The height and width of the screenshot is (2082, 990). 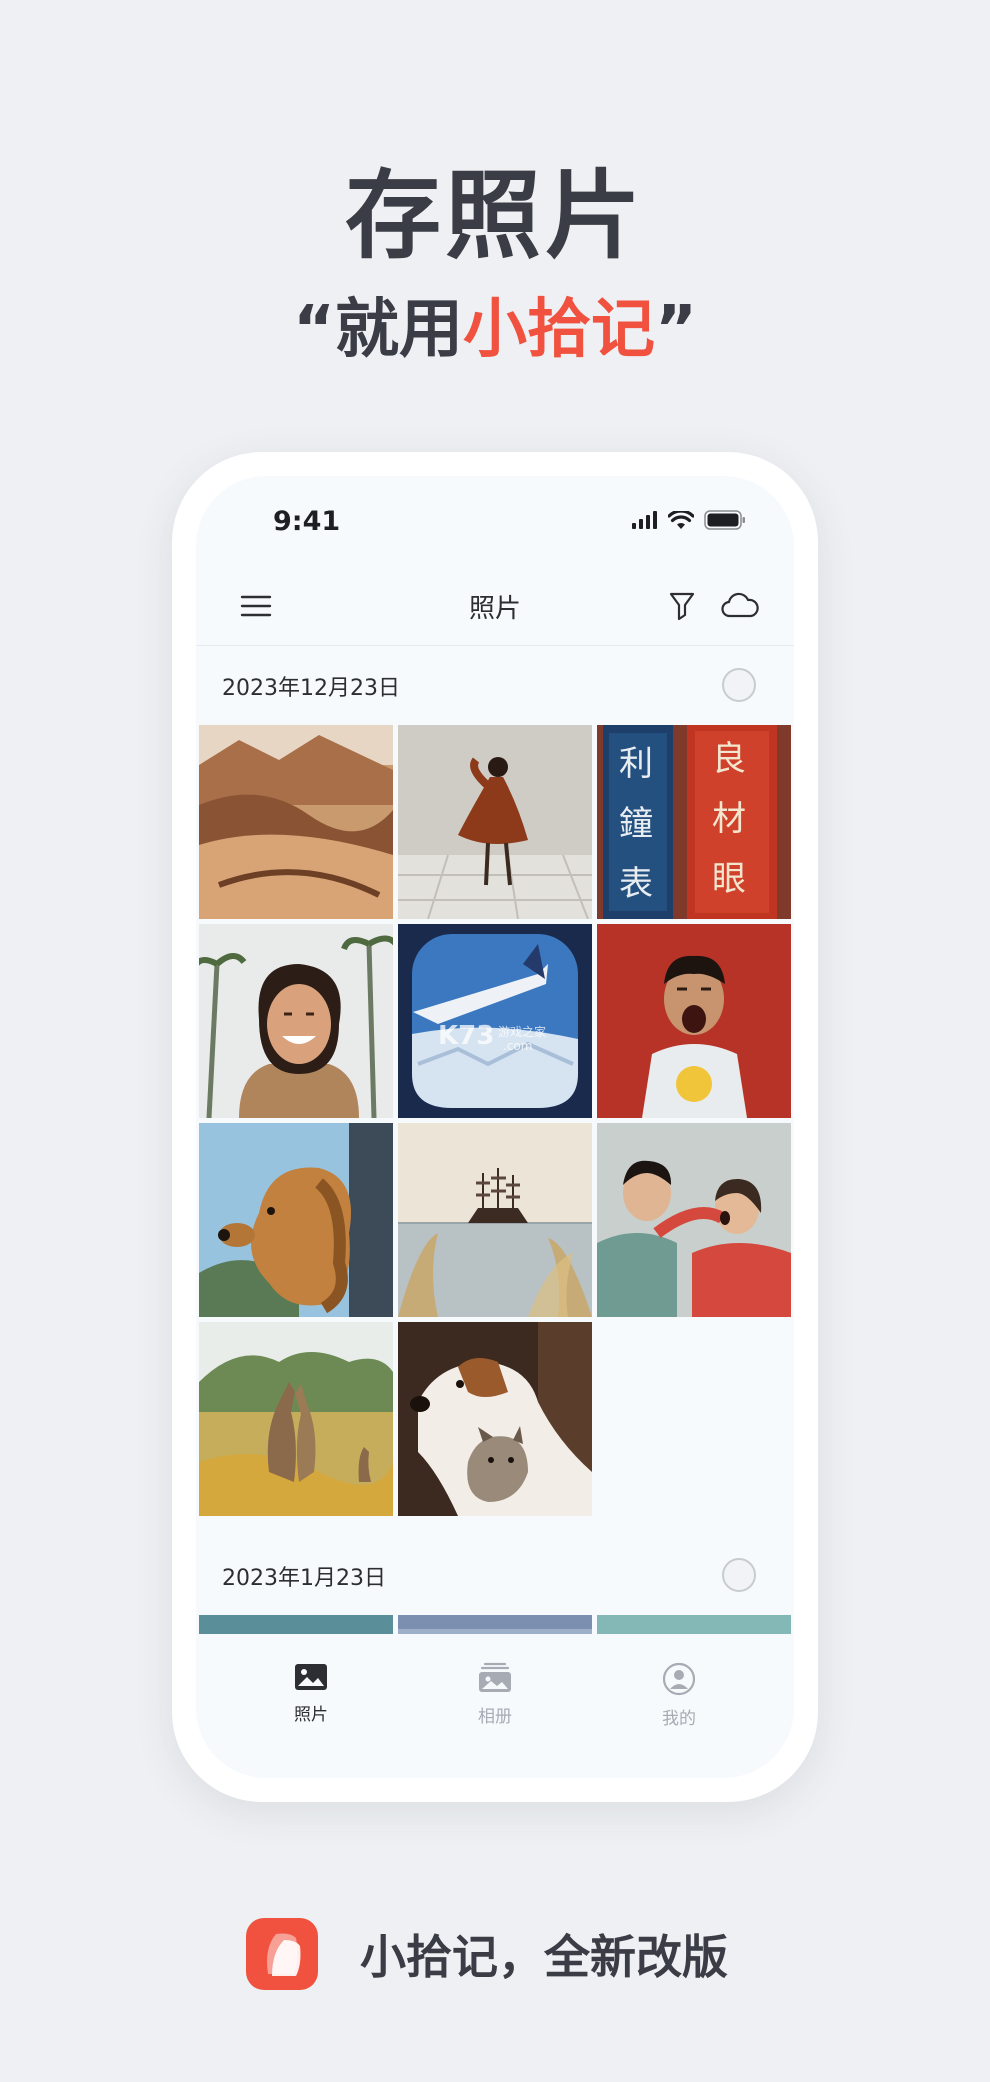 I want to click on photo-smiling-woman-palms, so click(x=296, y=1021).